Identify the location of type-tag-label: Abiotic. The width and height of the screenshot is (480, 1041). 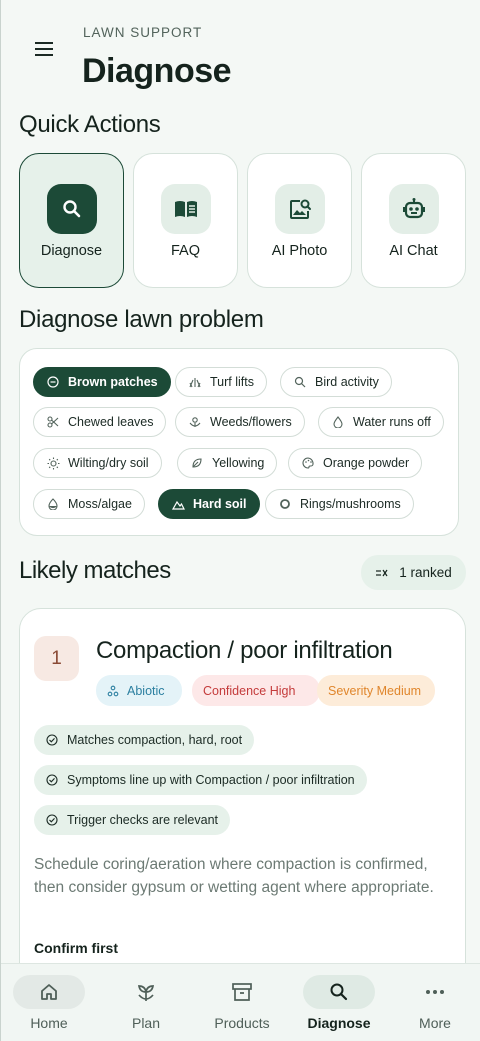
(146, 690).